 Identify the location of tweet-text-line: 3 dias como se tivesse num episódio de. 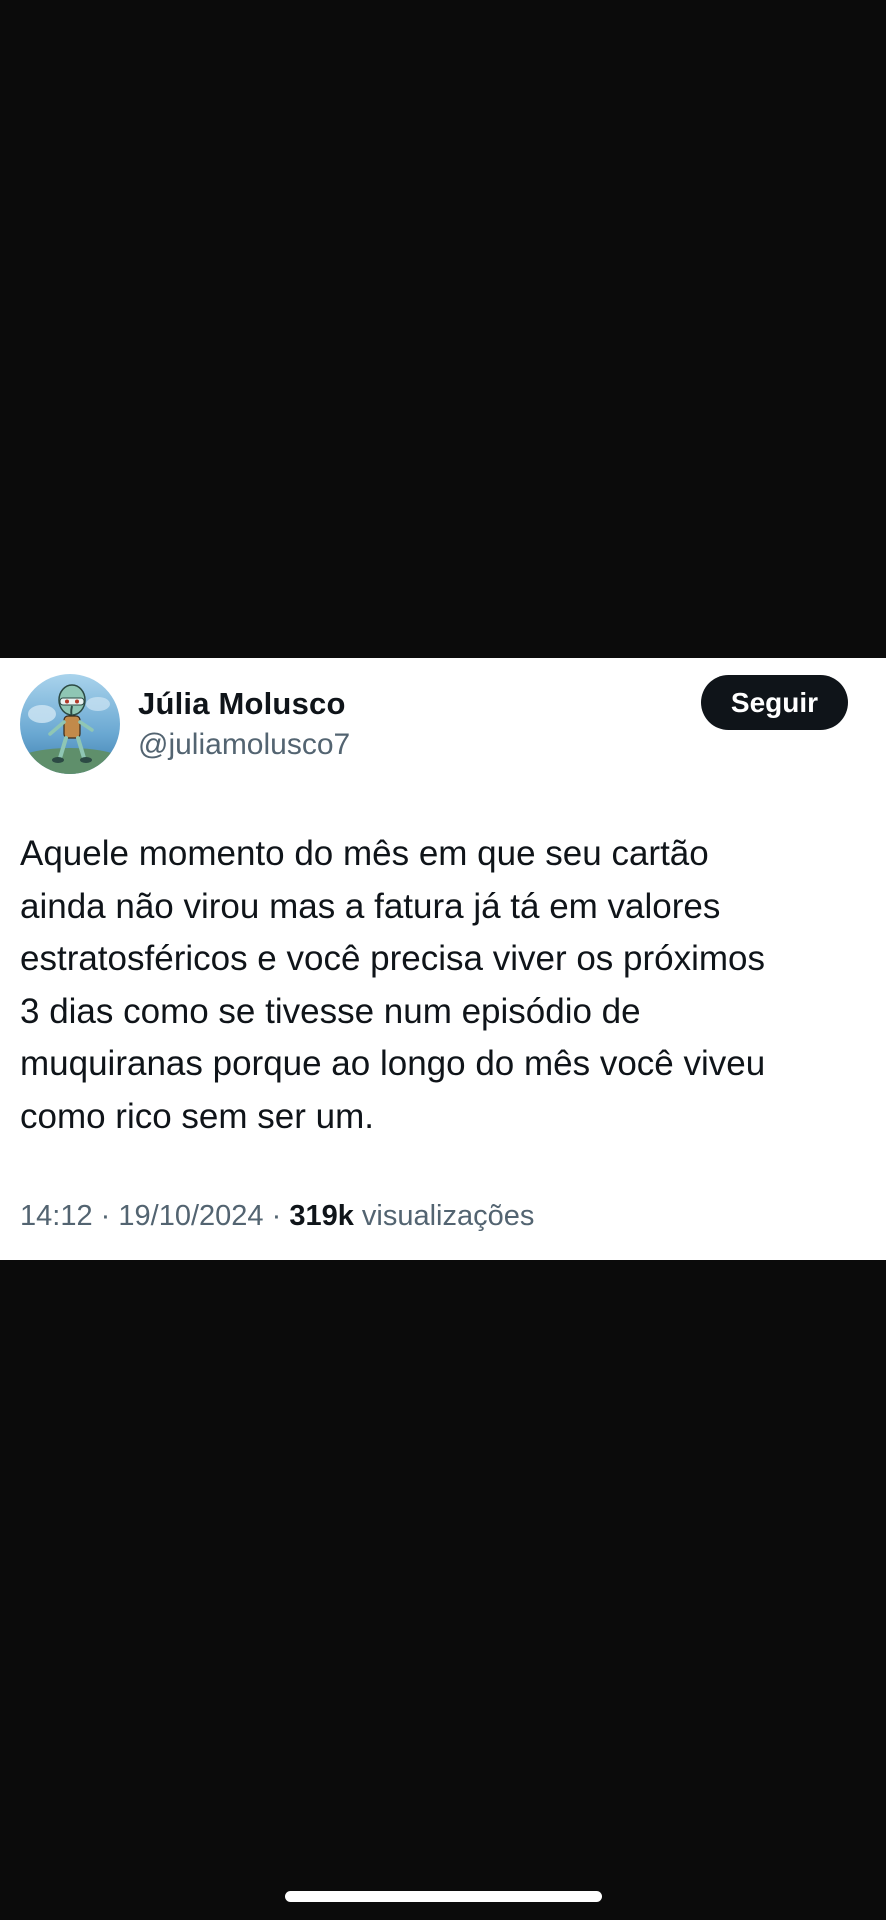
(330, 1011).